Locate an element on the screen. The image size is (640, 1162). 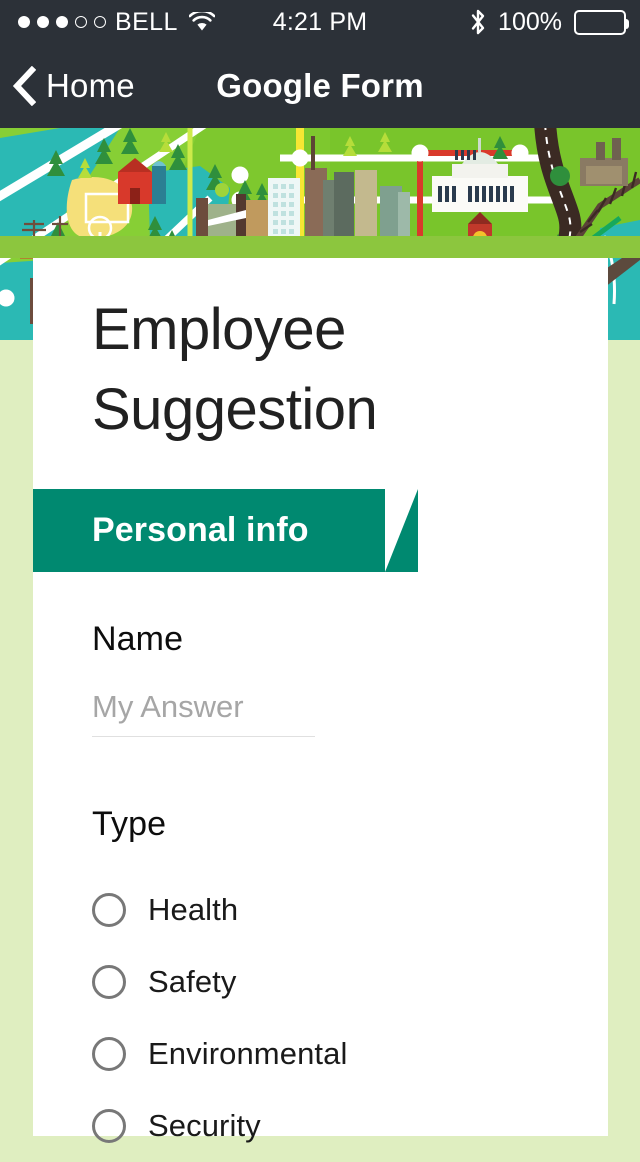
question-name-label: Name is located at coordinates (138, 639).